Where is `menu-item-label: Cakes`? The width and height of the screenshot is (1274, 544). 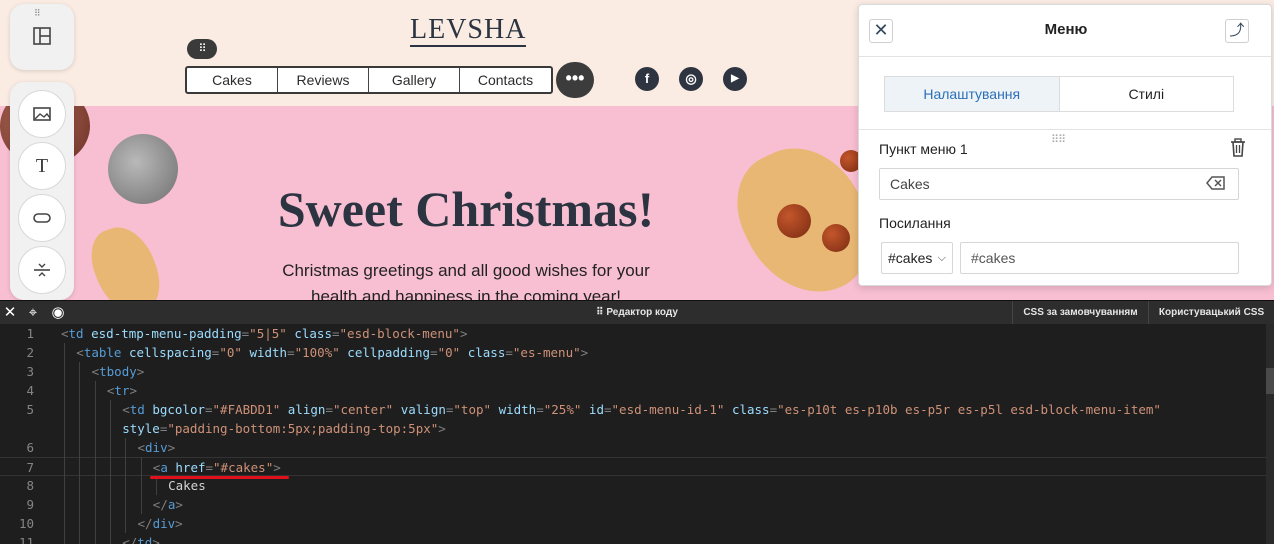
menu-item-label: Cakes is located at coordinates (232, 80).